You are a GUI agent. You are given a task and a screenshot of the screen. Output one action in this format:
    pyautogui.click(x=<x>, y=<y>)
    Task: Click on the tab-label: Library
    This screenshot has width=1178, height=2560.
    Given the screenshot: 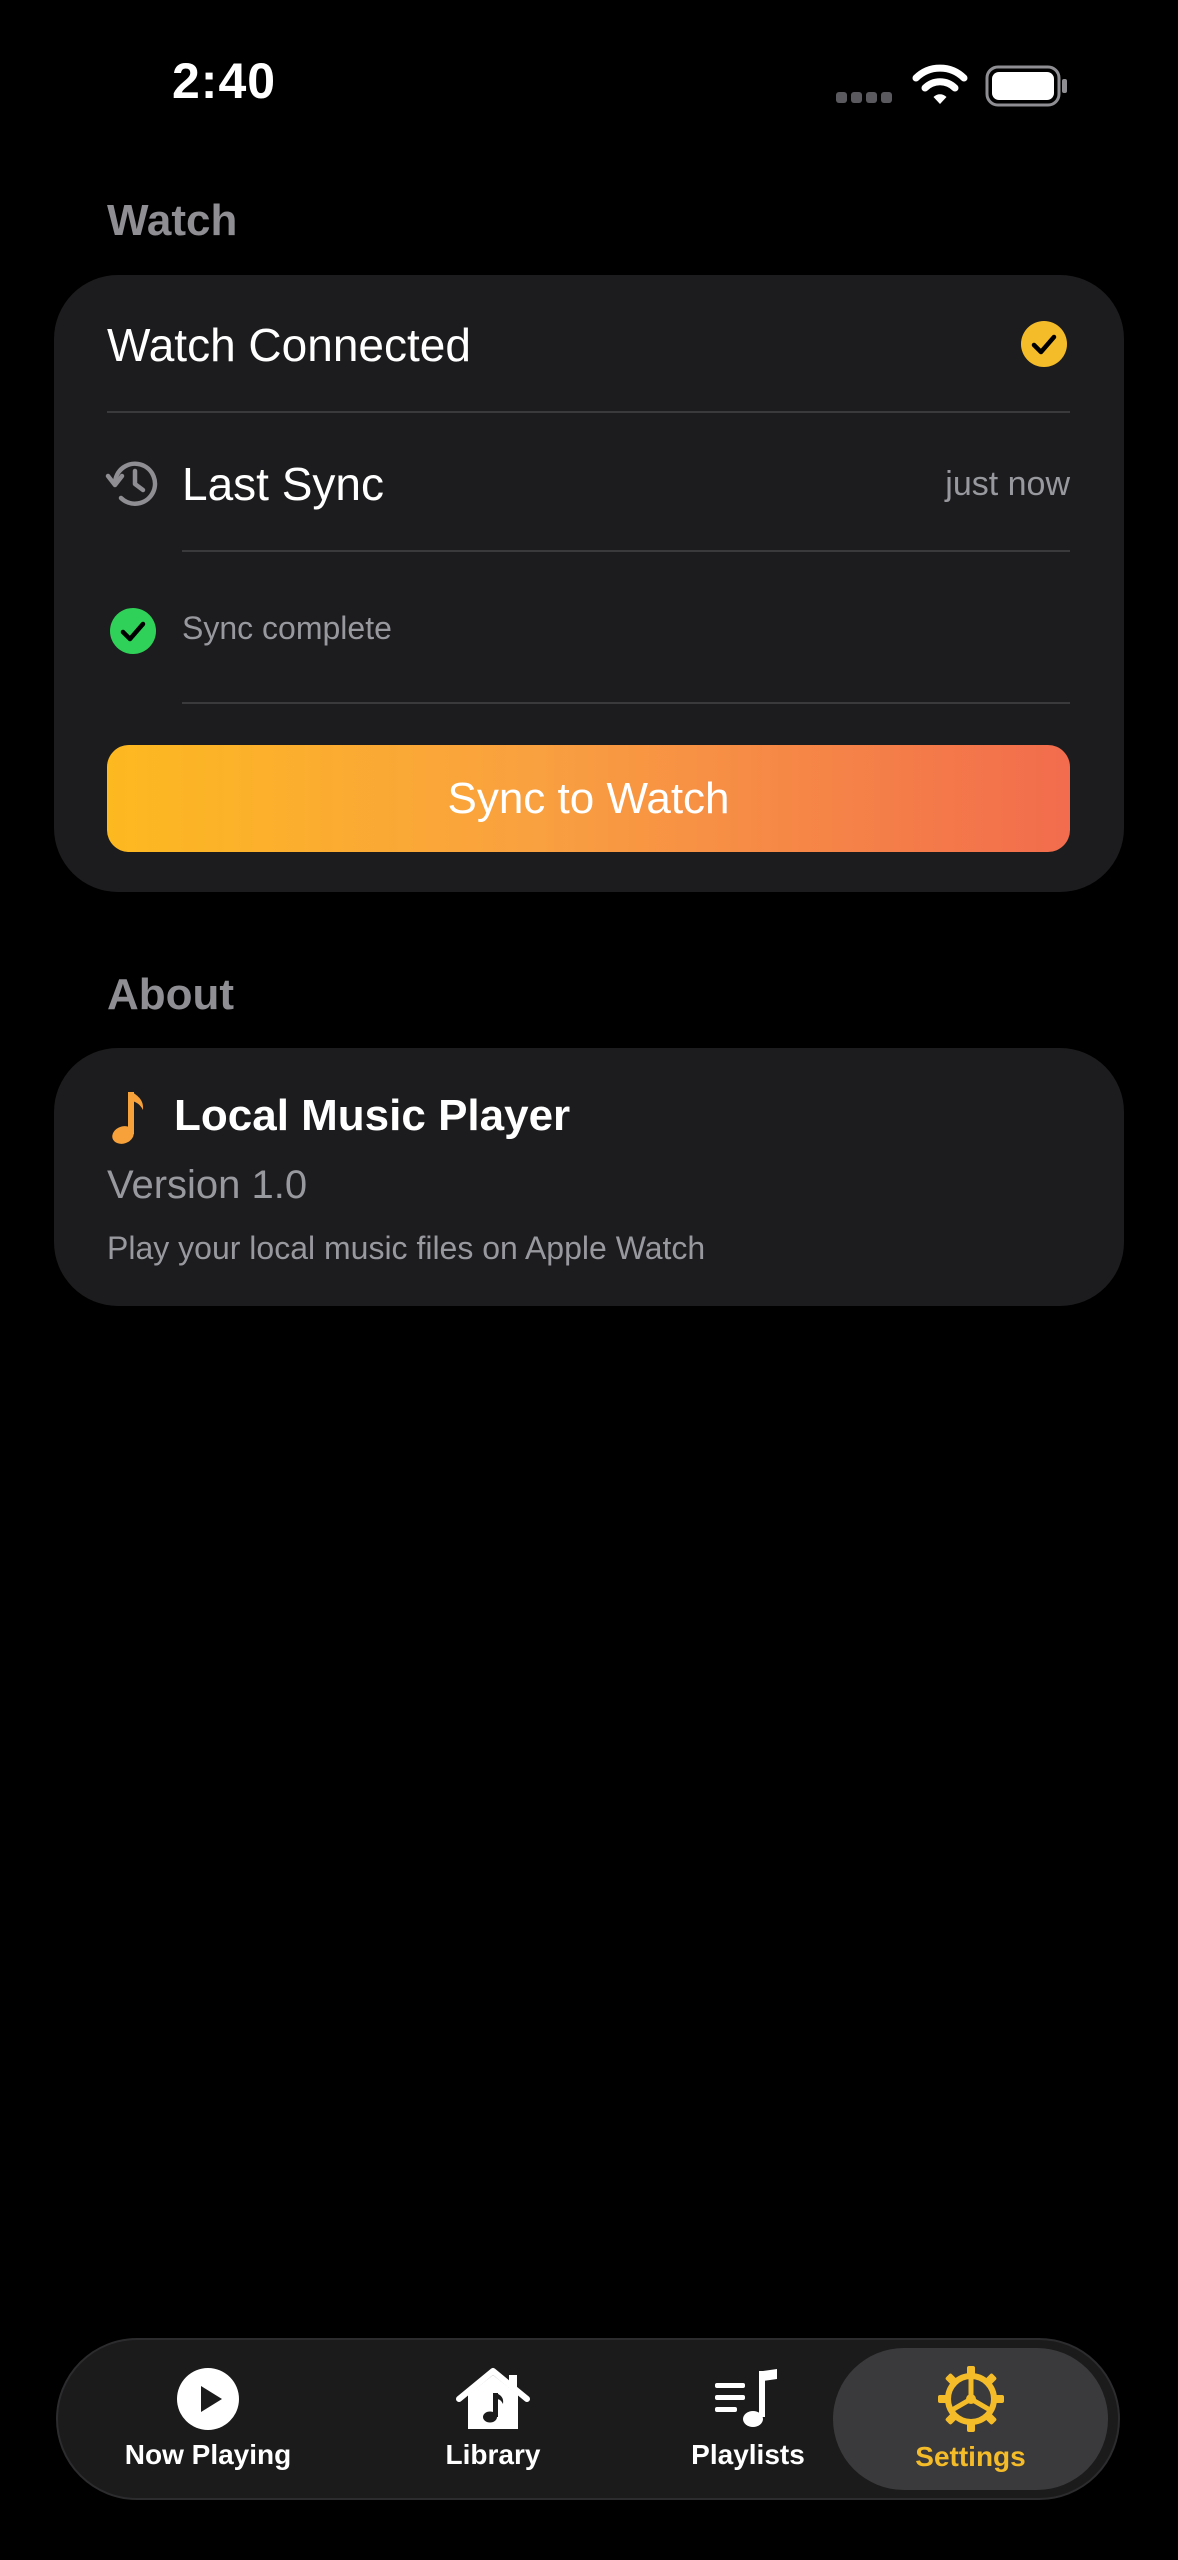 What is the action you would take?
    pyautogui.click(x=493, y=2454)
    